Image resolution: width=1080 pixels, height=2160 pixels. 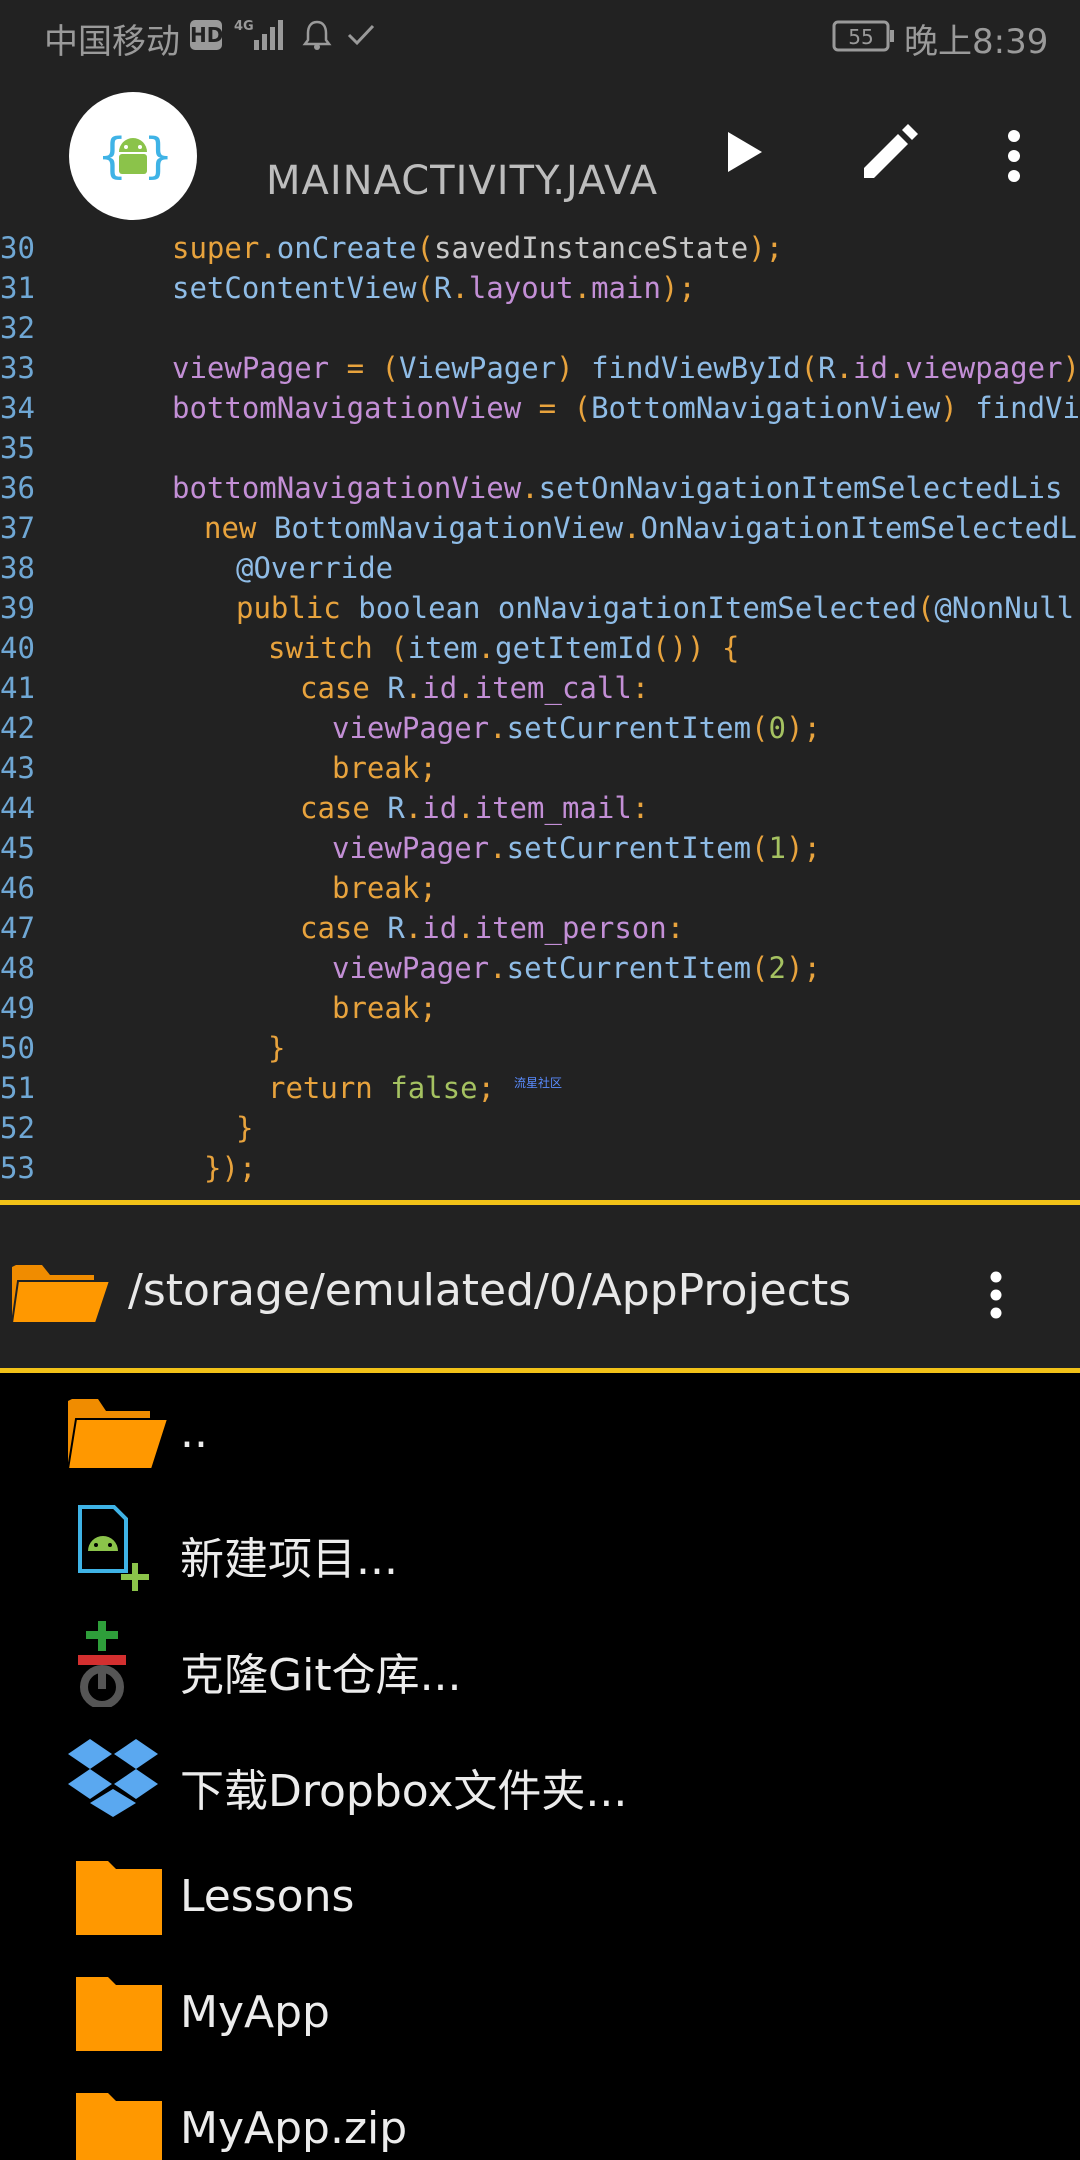 What do you see at coordinates (17, 488) in the screenshot?
I see `line-number: 36` at bounding box center [17, 488].